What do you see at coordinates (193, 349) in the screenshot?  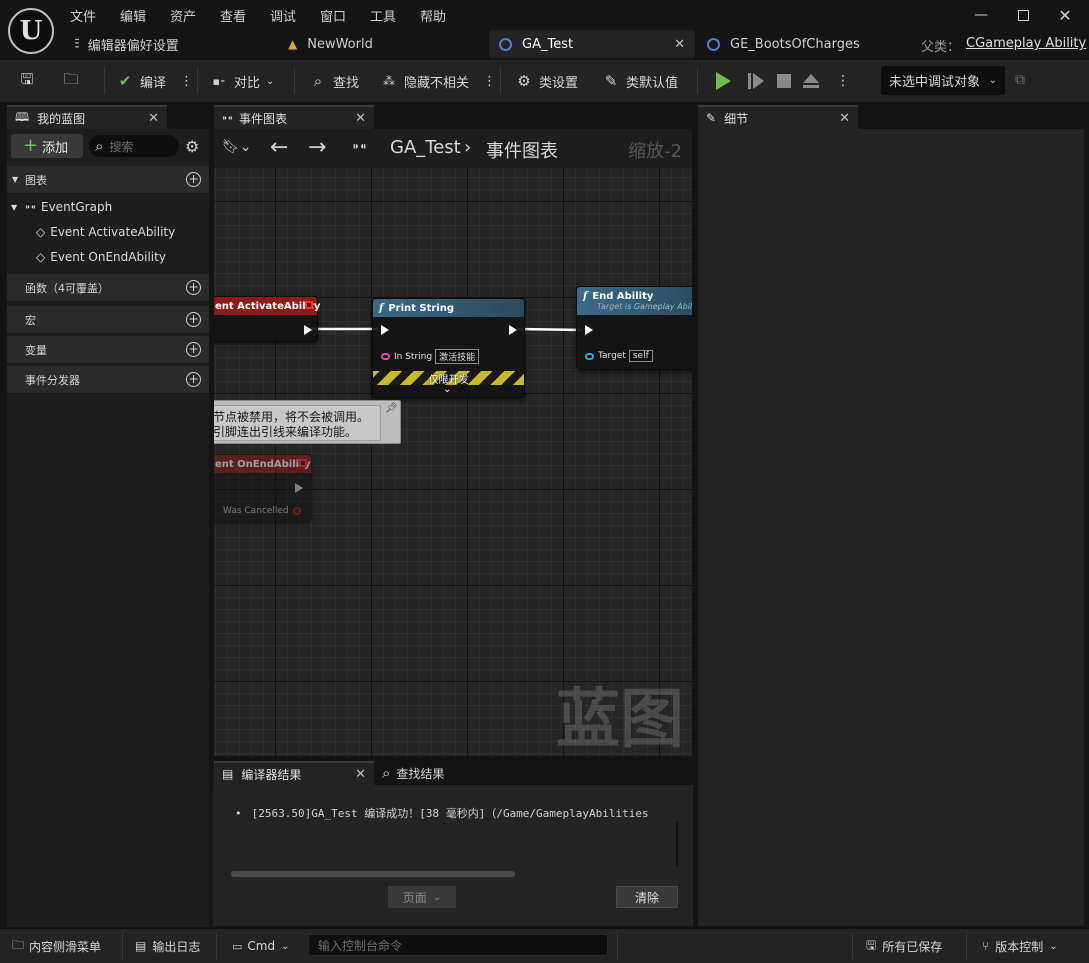 I see `add-variable-icon: +` at bounding box center [193, 349].